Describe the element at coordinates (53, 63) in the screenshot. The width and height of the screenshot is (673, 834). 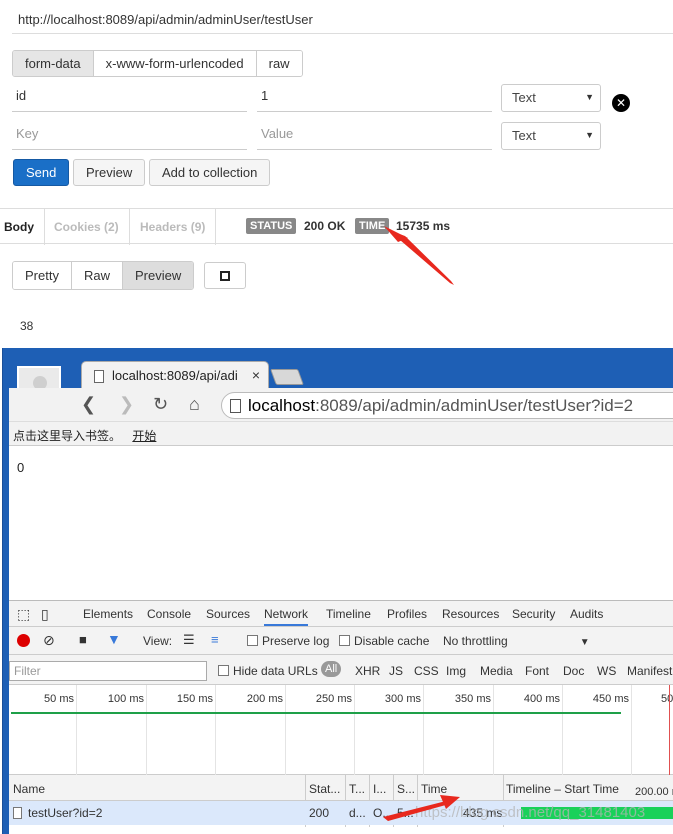
I see `tab-form-data: form-data` at that location.